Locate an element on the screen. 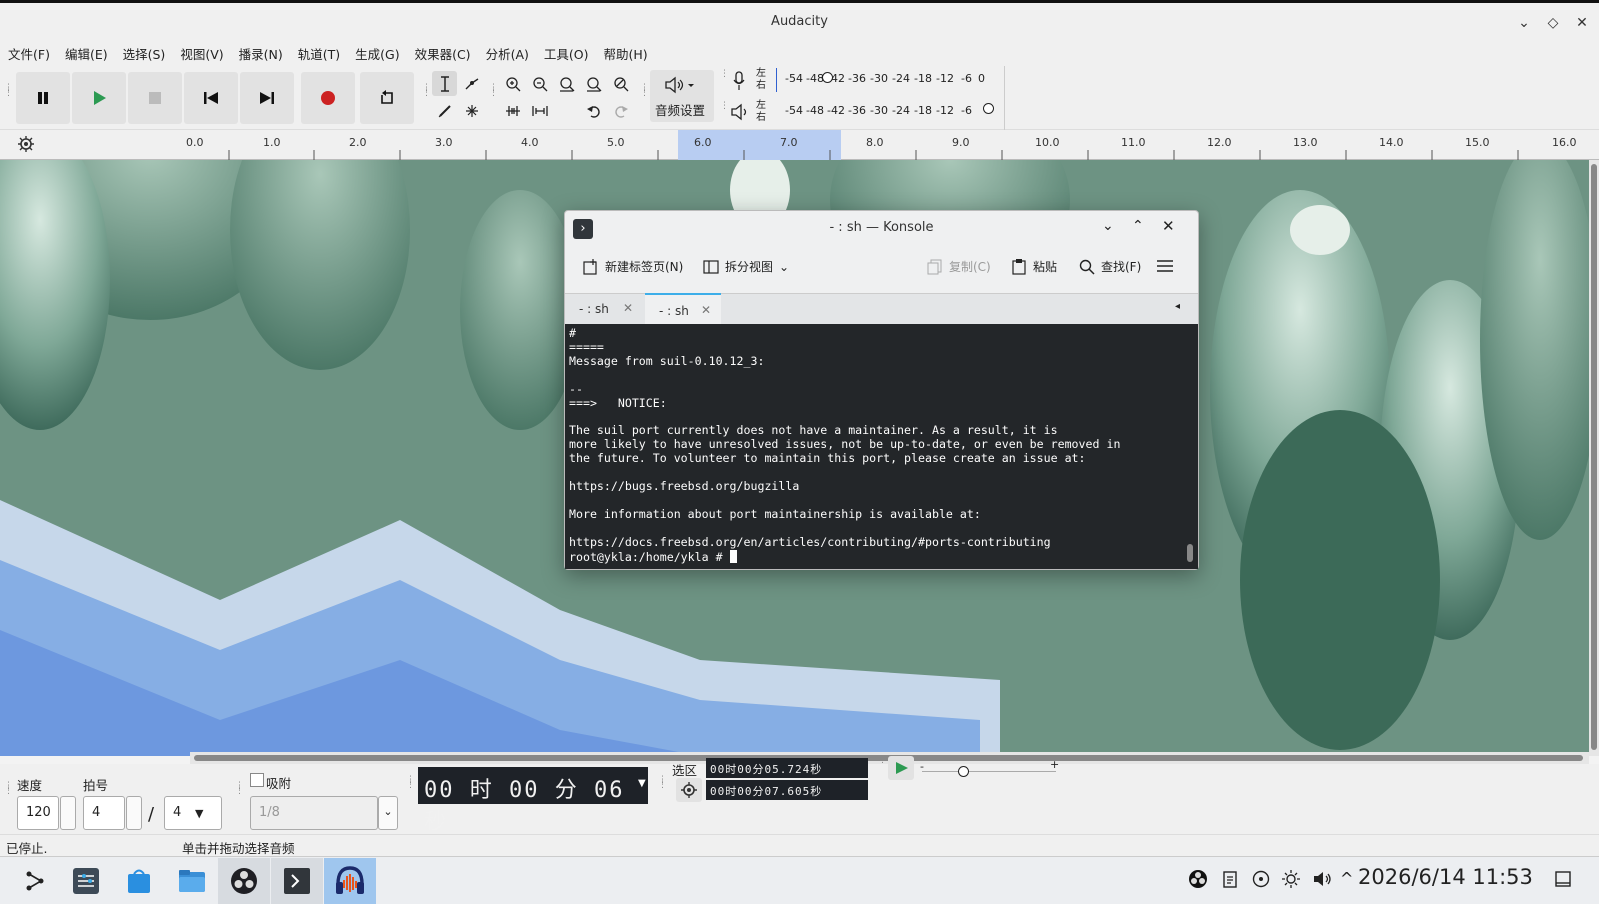  skip-start-button is located at coordinates (211, 98).